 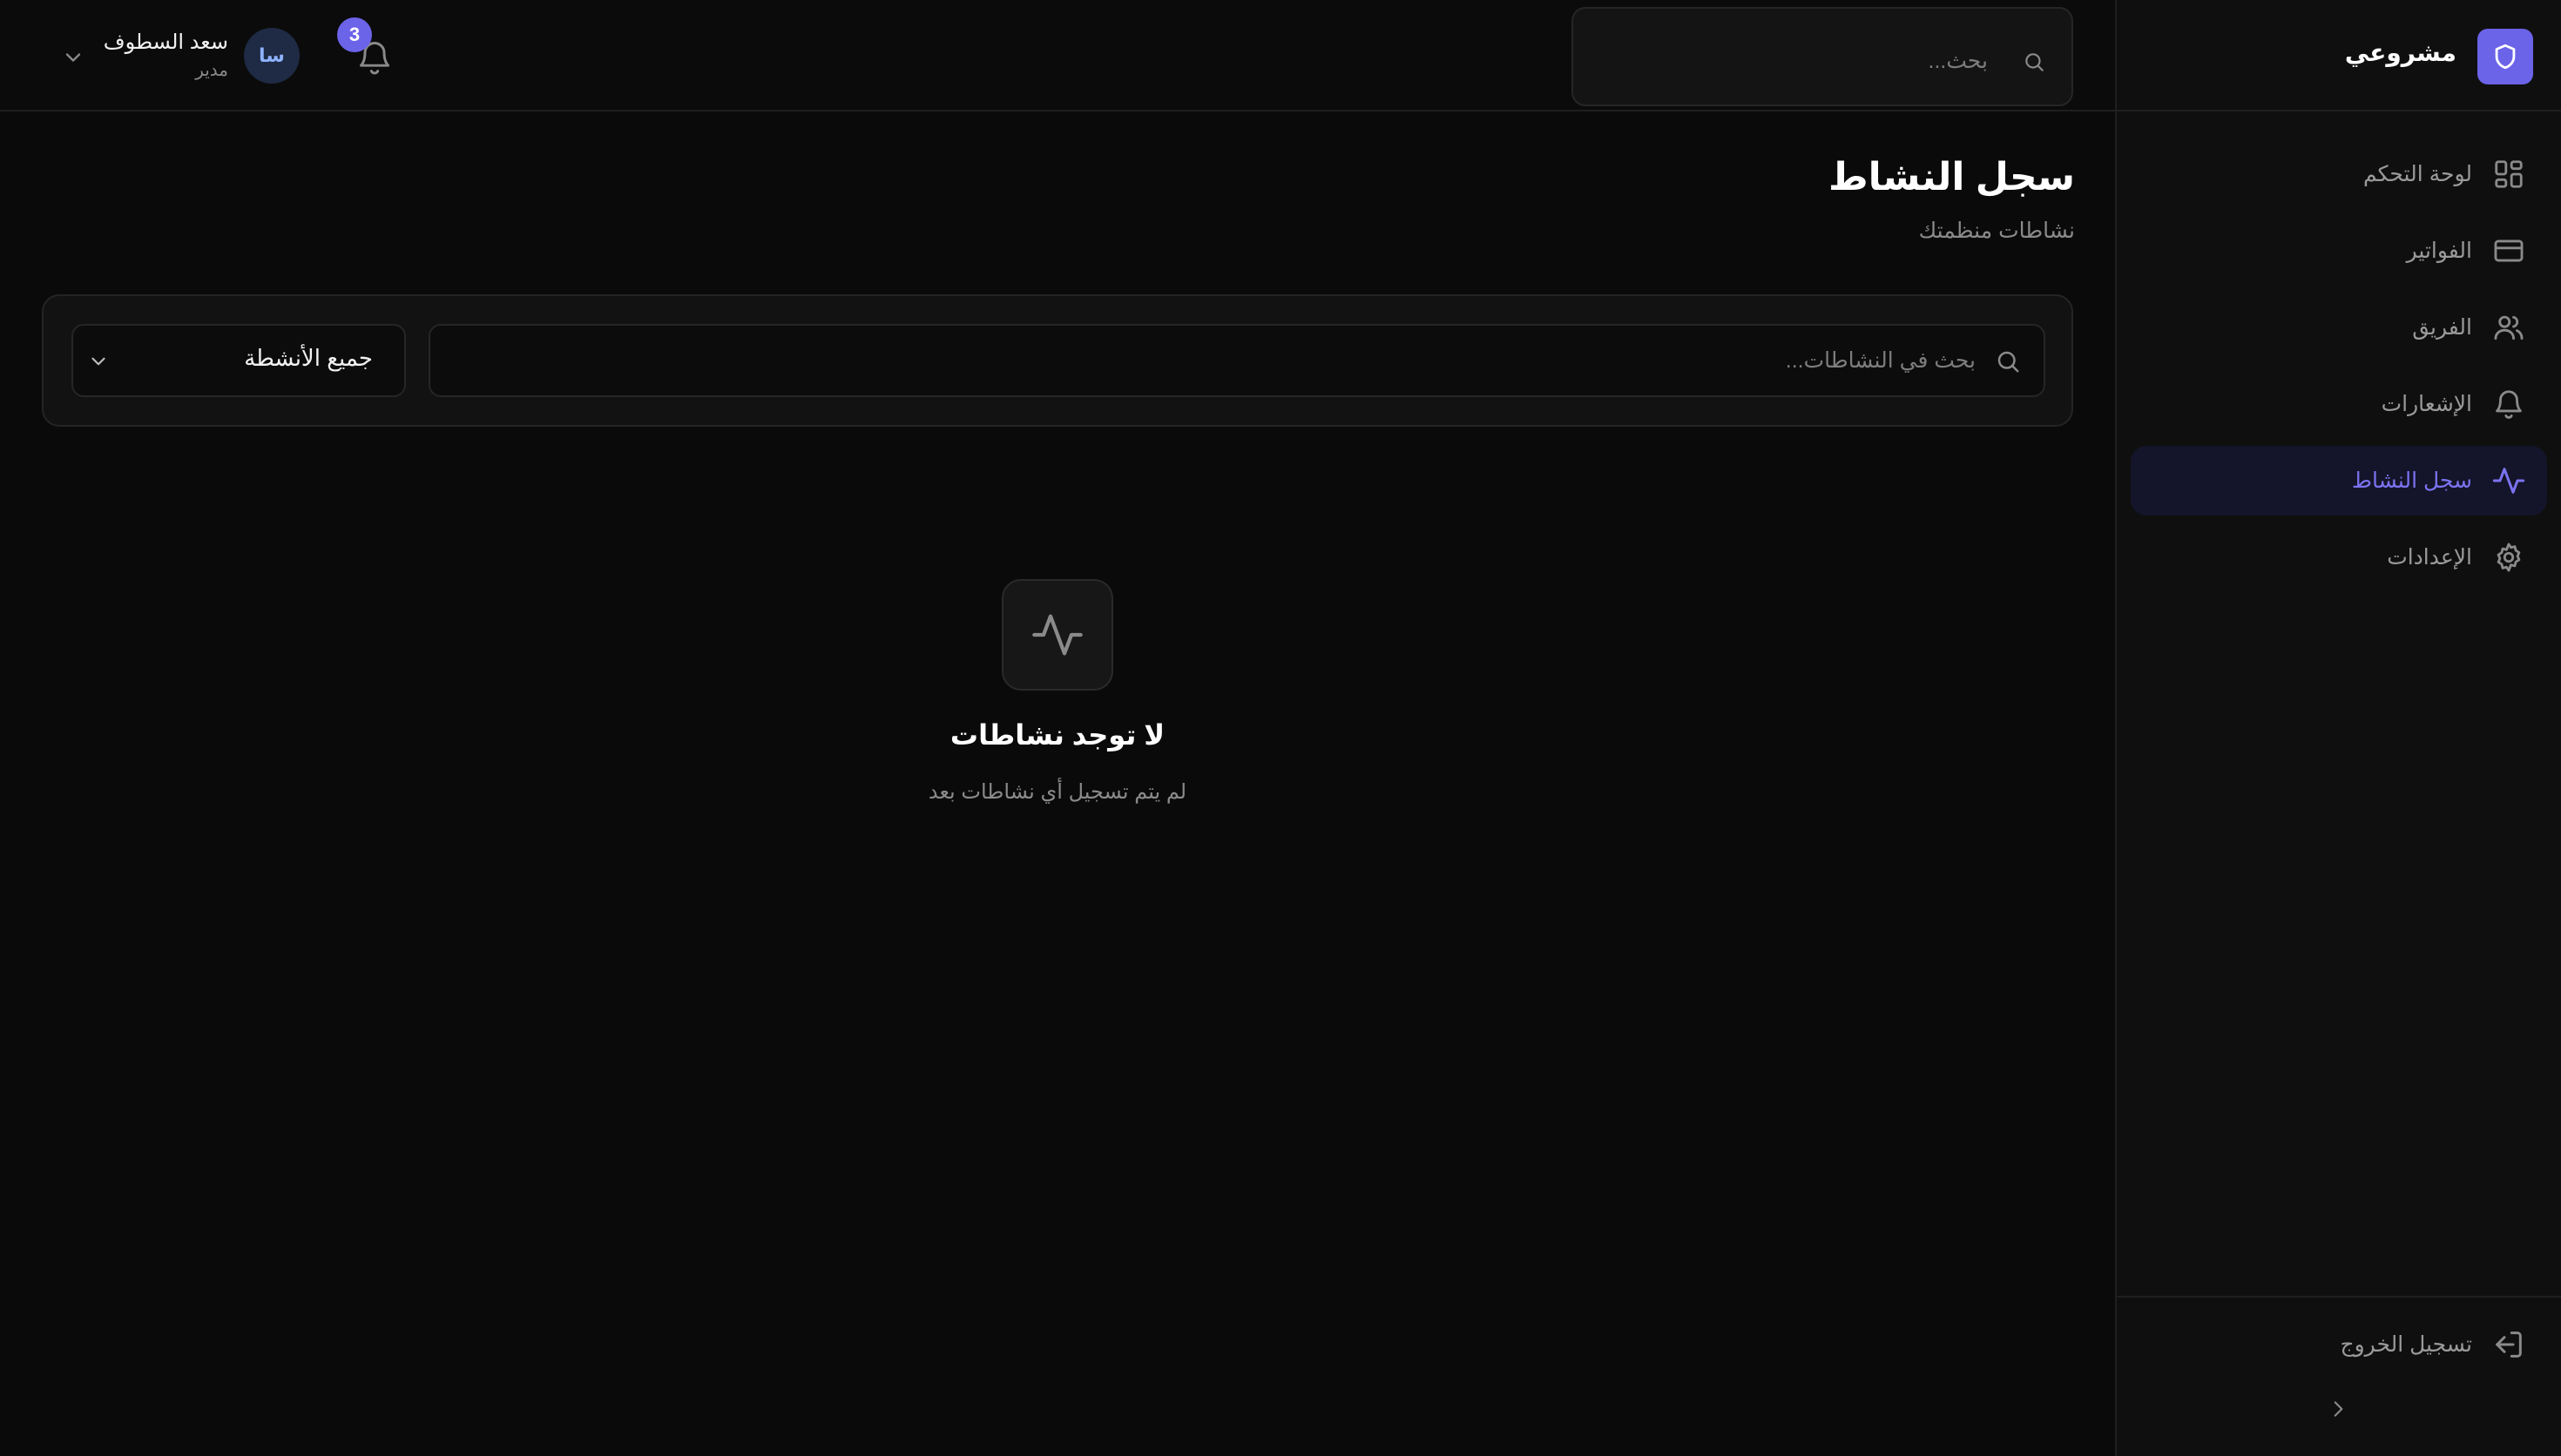 I want to click on logout-label: تسجيل الخروج, so click(x=2406, y=1344).